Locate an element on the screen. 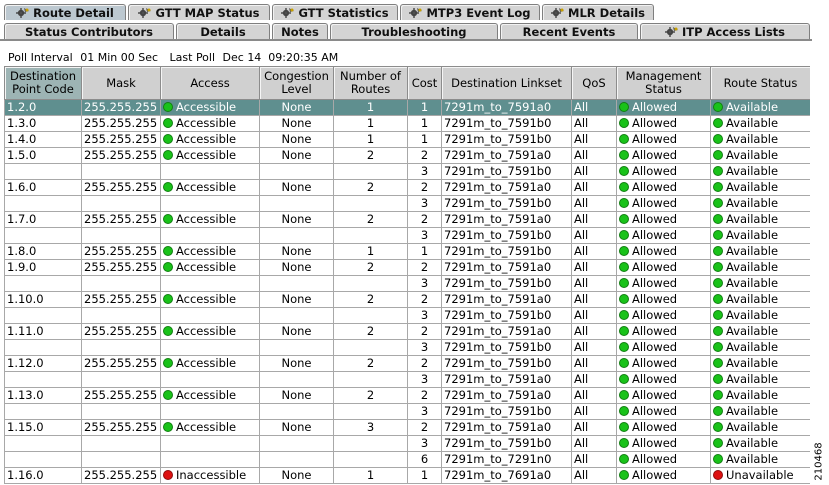 The width and height of the screenshot is (829, 485). tab-mtp3-event-log: MTP3 Event Log is located at coordinates (470, 12).